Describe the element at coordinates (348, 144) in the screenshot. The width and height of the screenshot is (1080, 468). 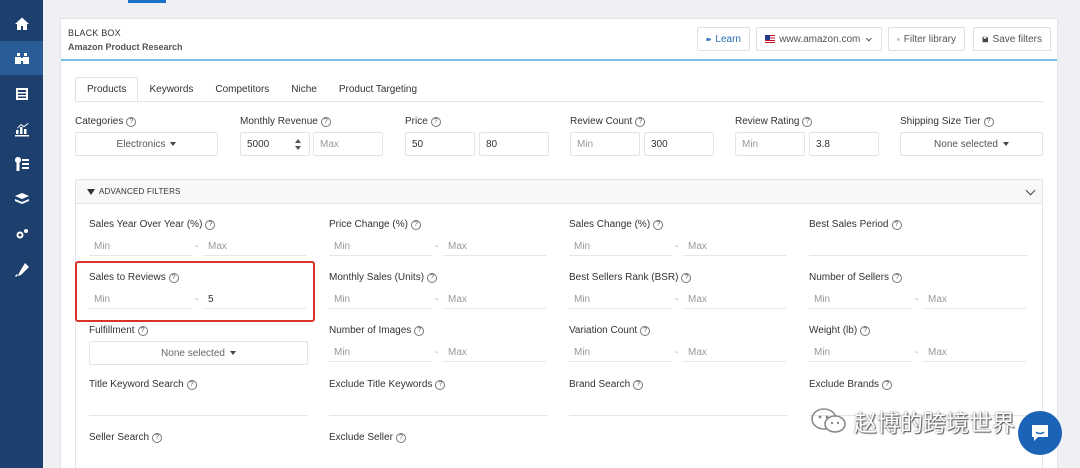
I see `monthly-revenue-max-input: Max` at that location.